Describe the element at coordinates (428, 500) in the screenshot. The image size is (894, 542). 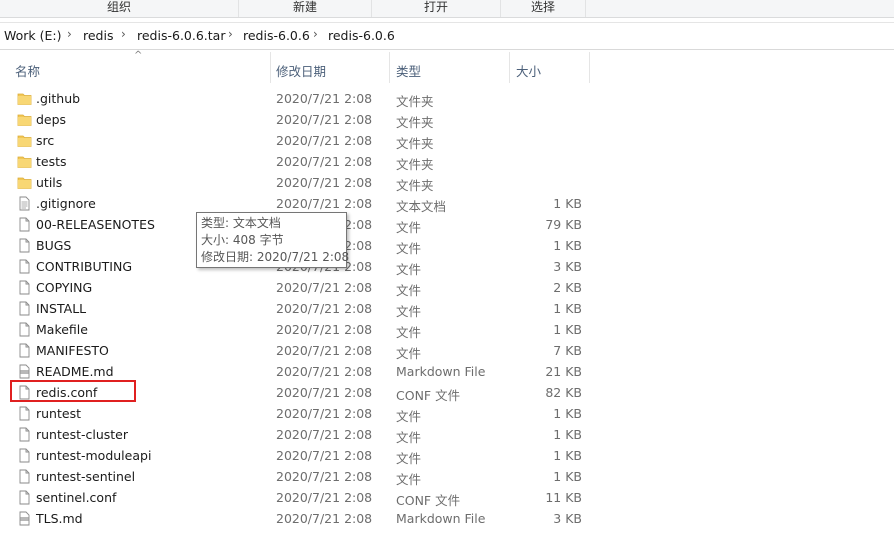
I see `file-type: CONF 文件` at that location.